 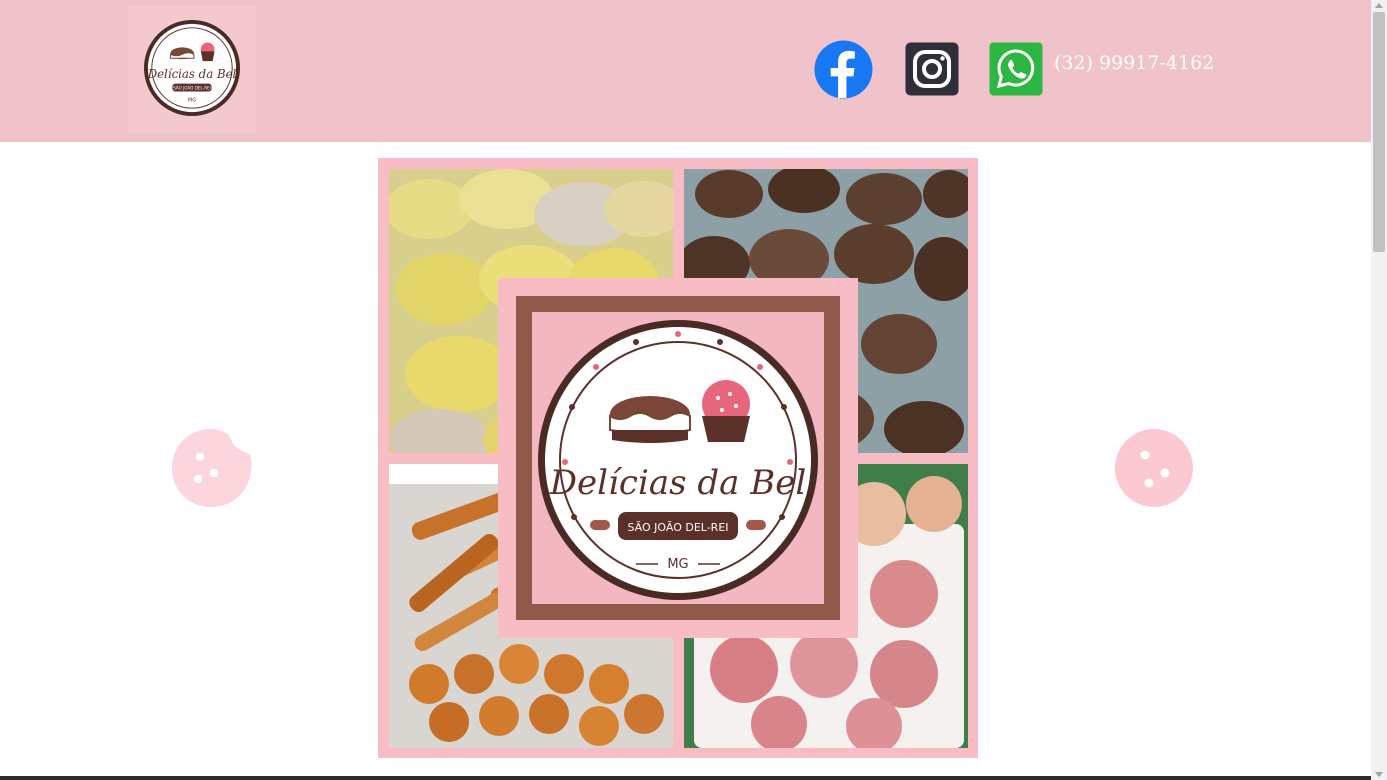 I want to click on scroll-up-arrow-icon, so click(x=1379, y=5).